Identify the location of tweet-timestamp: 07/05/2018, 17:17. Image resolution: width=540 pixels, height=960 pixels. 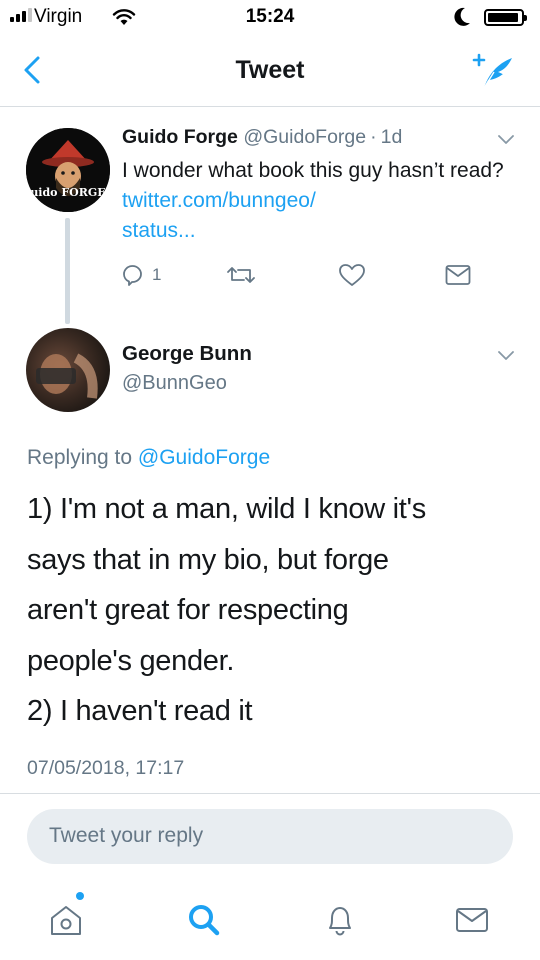
(106, 768).